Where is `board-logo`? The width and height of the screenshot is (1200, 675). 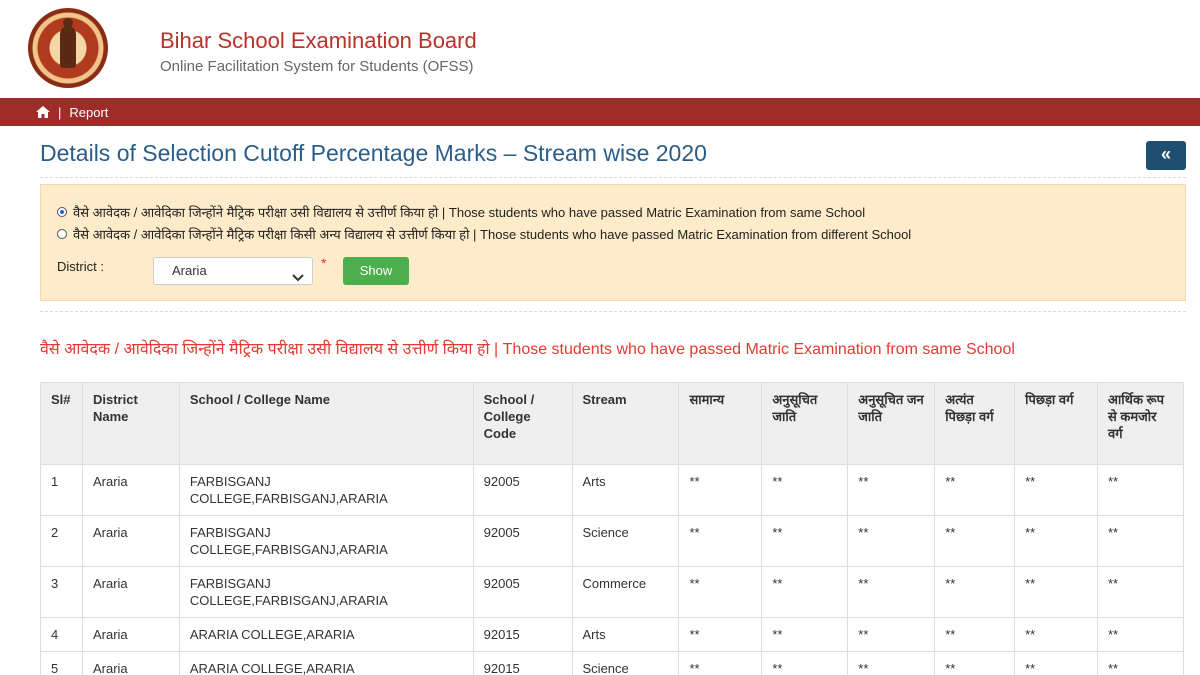
board-logo is located at coordinates (68, 48).